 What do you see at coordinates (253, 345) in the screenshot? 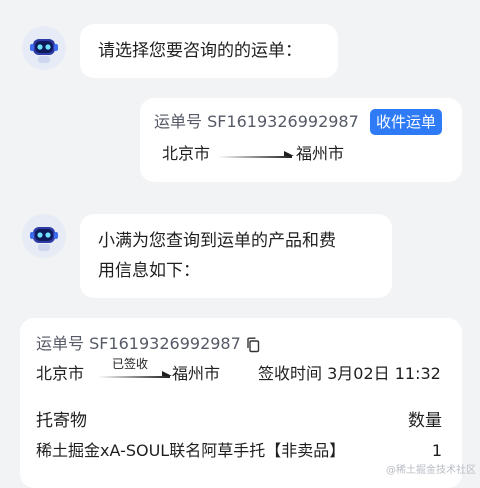
I see `copy-icon` at bounding box center [253, 345].